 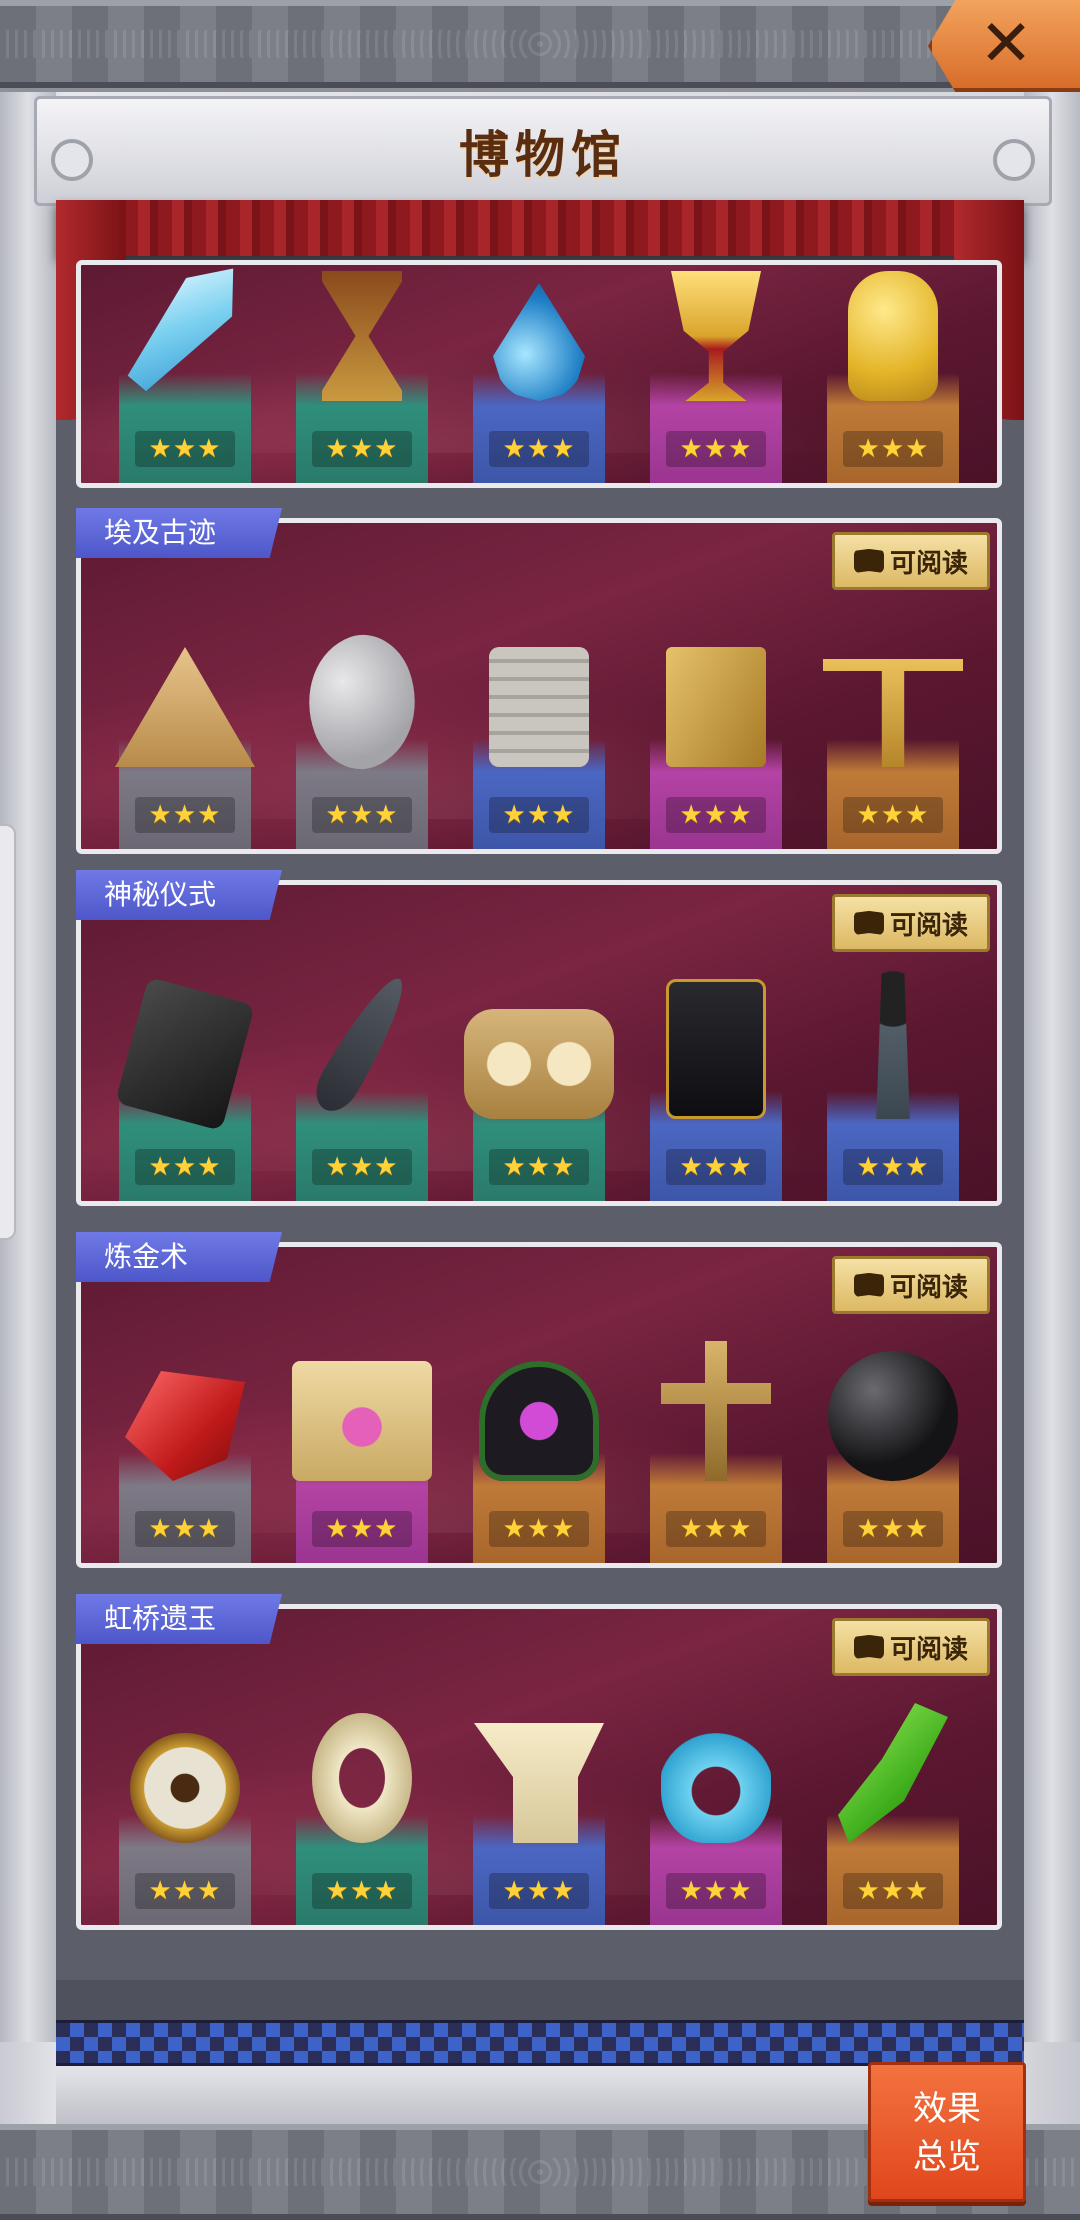 What do you see at coordinates (179, 533) in the screenshot?
I see `collection-title-ribbon: 埃及古迹` at bounding box center [179, 533].